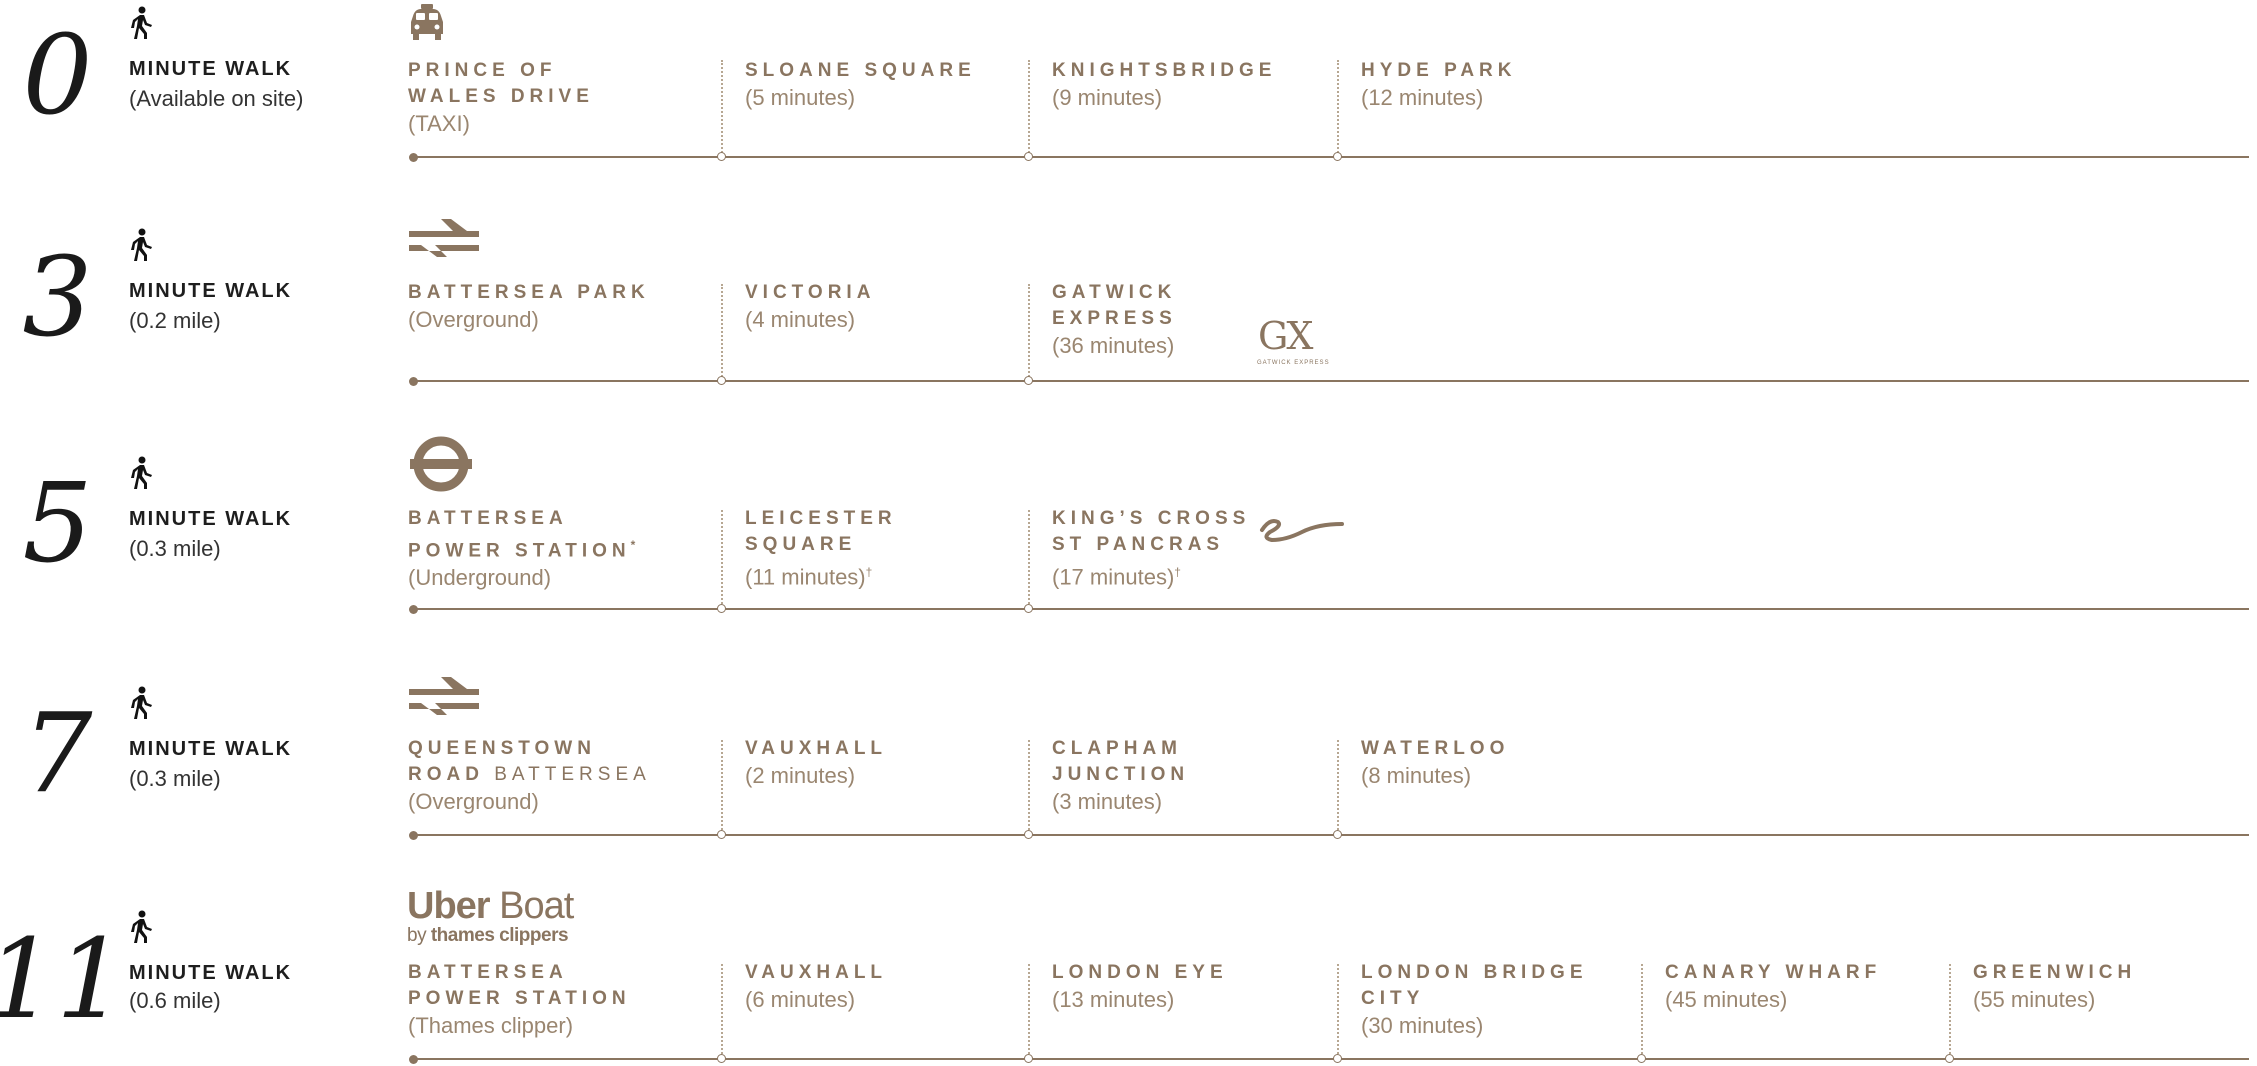  Describe the element at coordinates (1107, 801) in the screenshot. I see `stop-sub: (3 minutes)` at that location.